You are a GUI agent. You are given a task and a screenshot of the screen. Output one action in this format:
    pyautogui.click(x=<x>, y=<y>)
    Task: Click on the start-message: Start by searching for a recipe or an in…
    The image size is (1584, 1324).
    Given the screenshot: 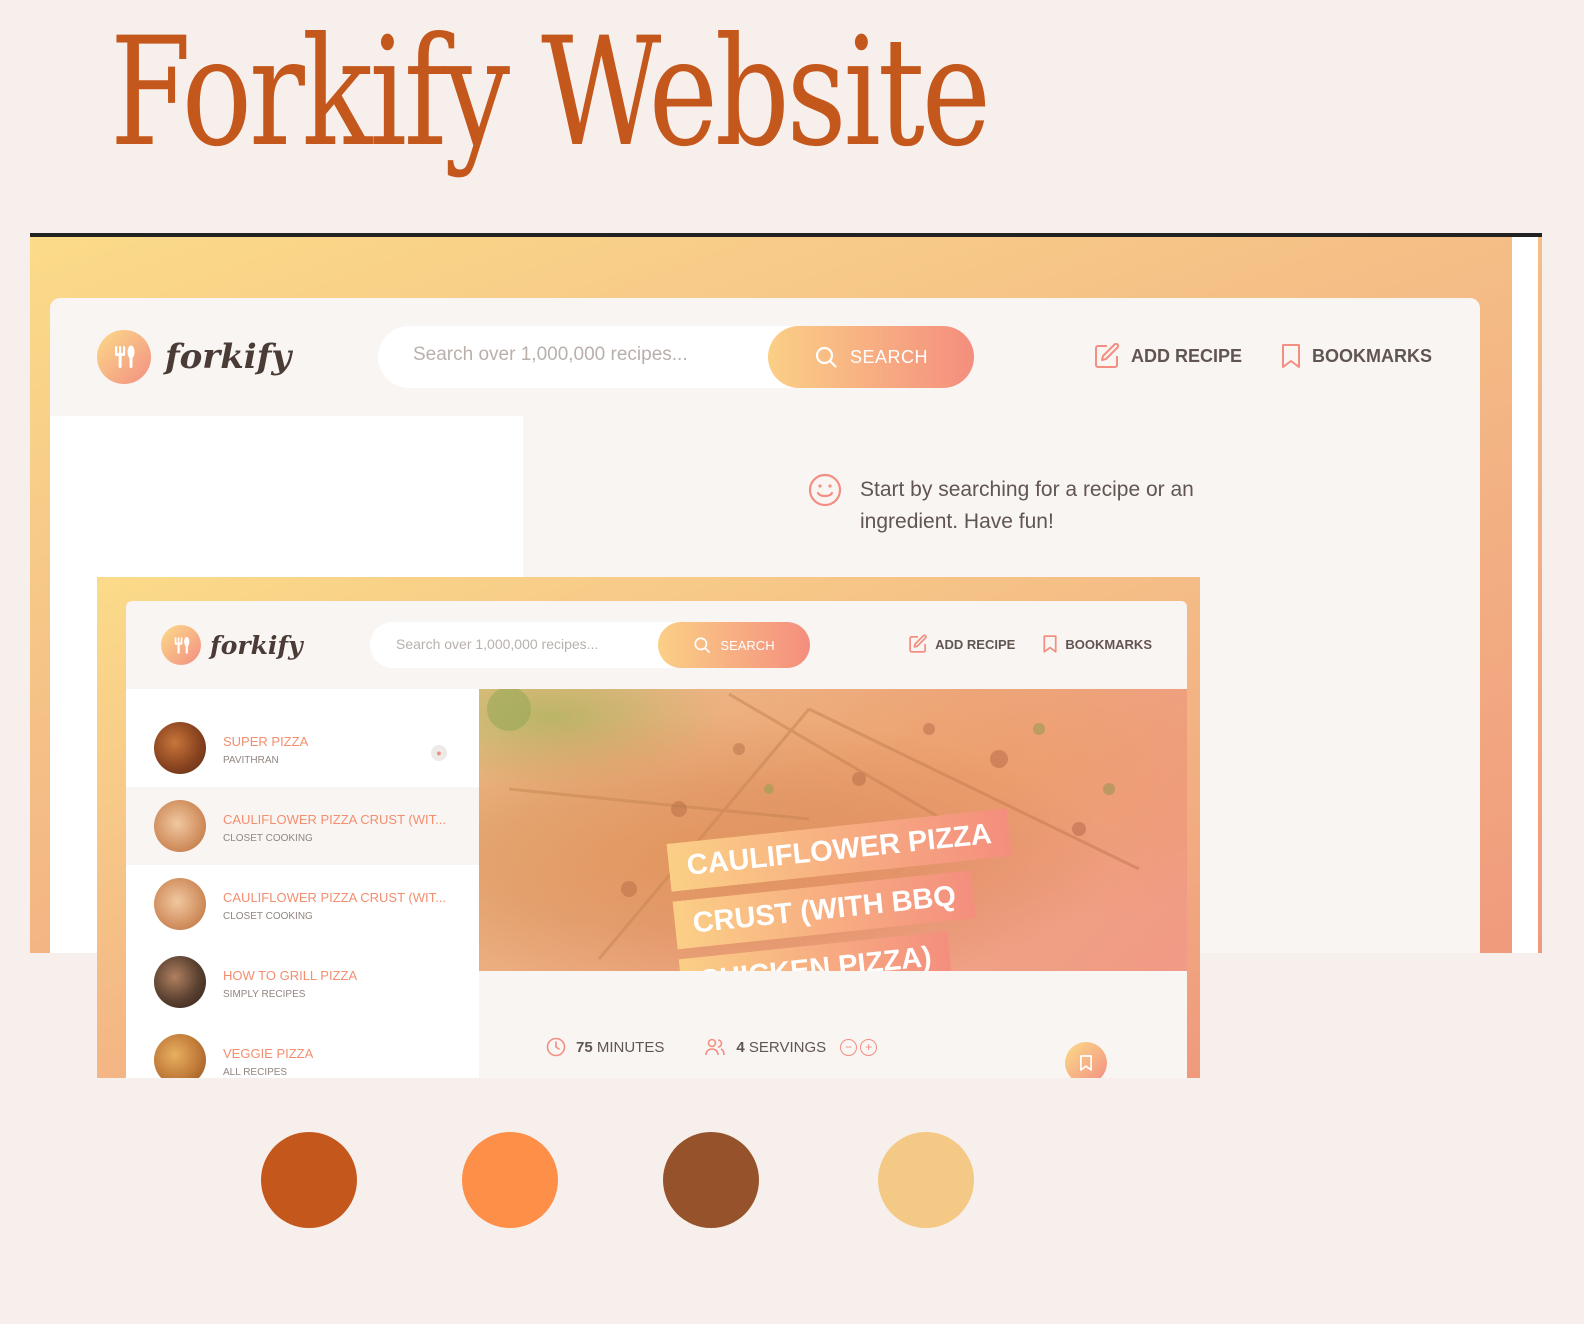 What is the action you would take?
    pyautogui.click(x=1018, y=505)
    